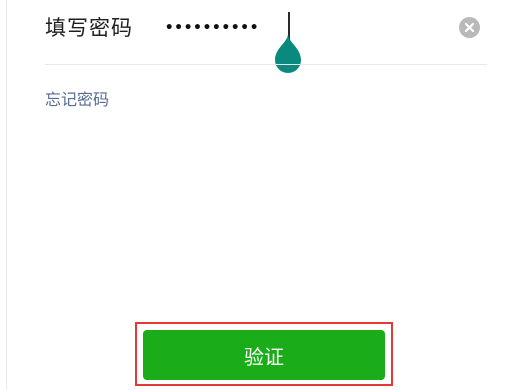 The width and height of the screenshot is (520, 390). What do you see at coordinates (224, 28) in the screenshot?
I see `password-input` at bounding box center [224, 28].